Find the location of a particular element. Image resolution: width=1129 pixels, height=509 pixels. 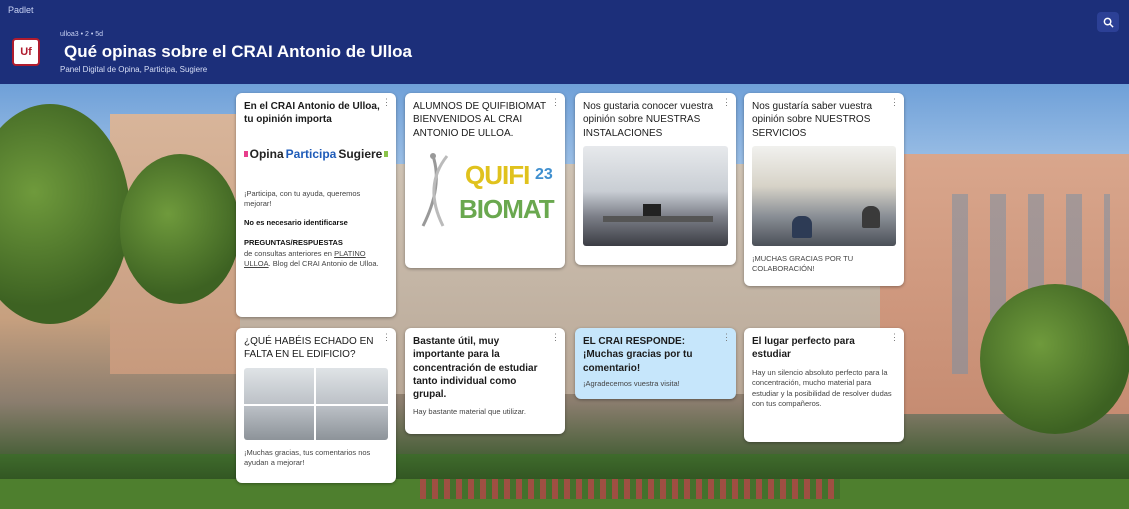

flower-bed is located at coordinates (630, 489).